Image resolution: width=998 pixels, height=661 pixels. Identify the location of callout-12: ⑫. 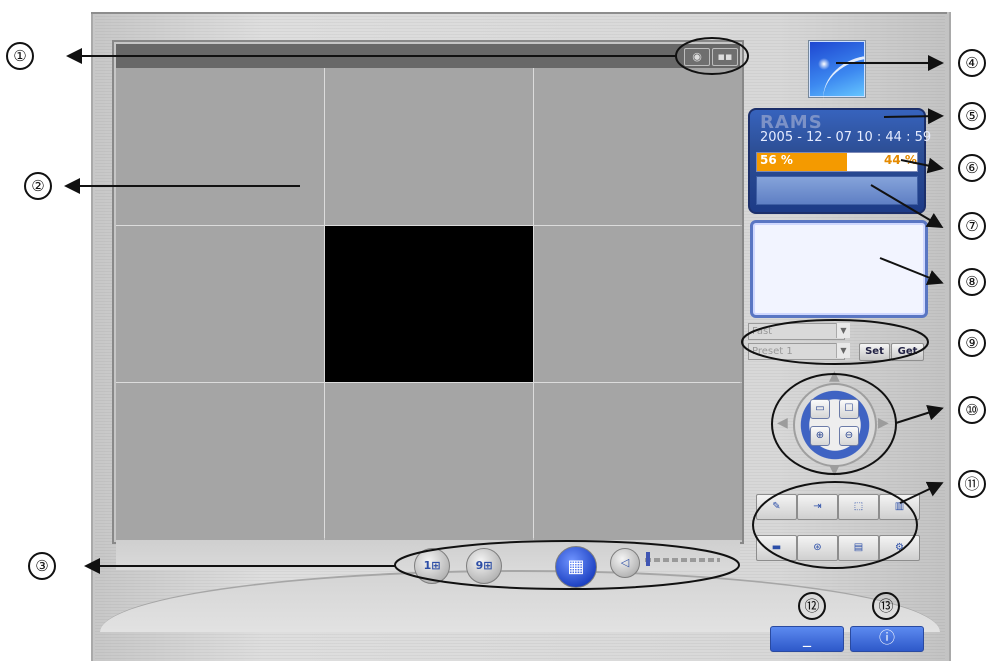
(812, 606).